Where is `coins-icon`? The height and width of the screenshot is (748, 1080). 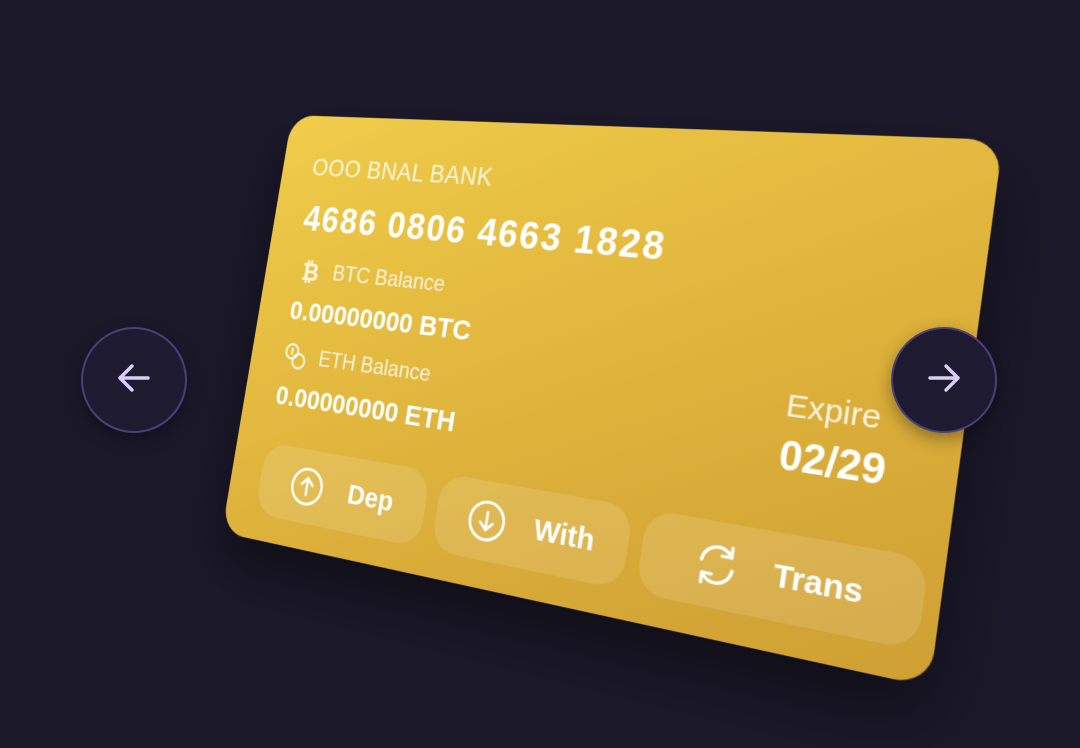
coins-icon is located at coordinates (295, 357).